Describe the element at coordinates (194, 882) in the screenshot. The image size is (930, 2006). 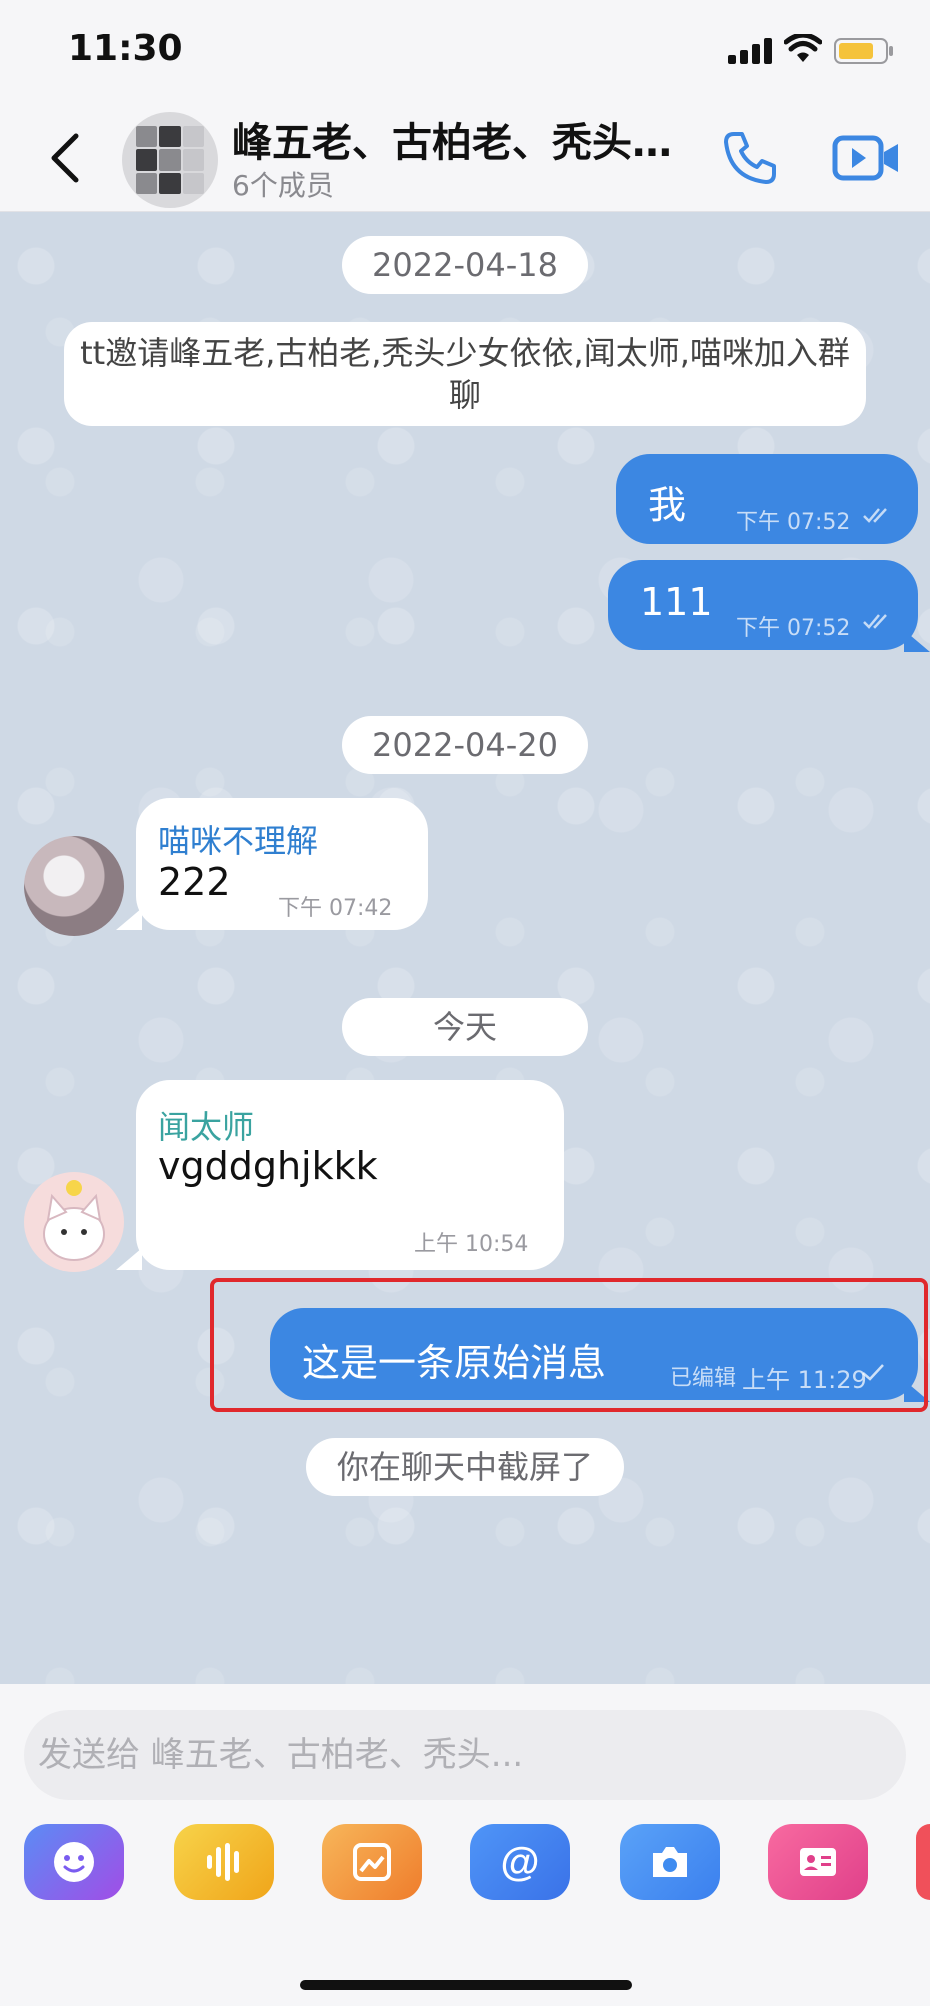
I see `message-text: 222` at that location.